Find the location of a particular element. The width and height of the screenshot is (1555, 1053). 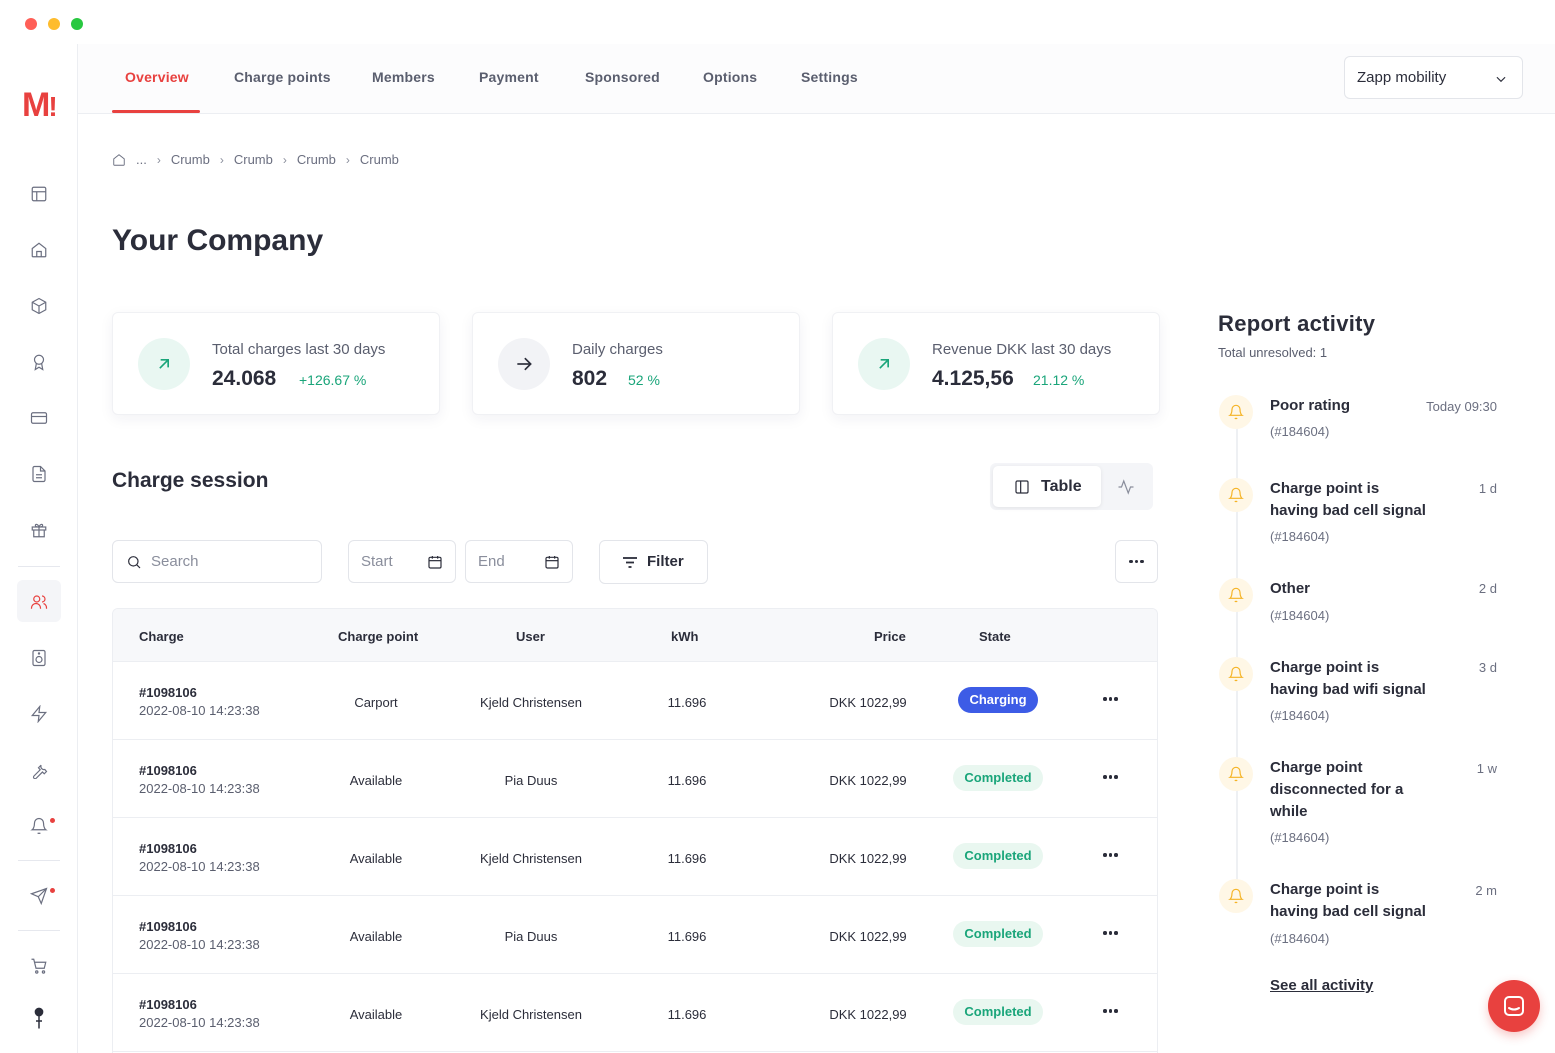

more-options-button is located at coordinates (1136, 561).